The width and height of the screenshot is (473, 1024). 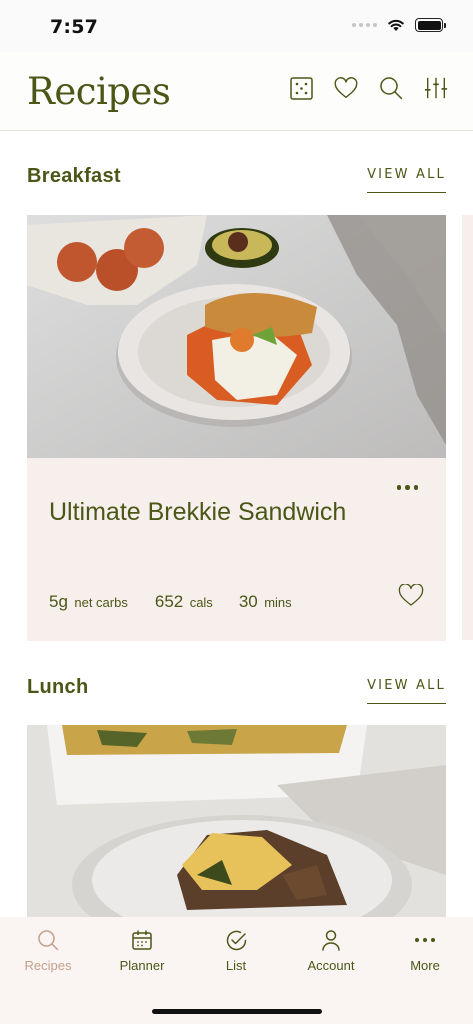 I want to click on lunch-section-header: Lunch VIEW ALL, so click(x=236, y=693).